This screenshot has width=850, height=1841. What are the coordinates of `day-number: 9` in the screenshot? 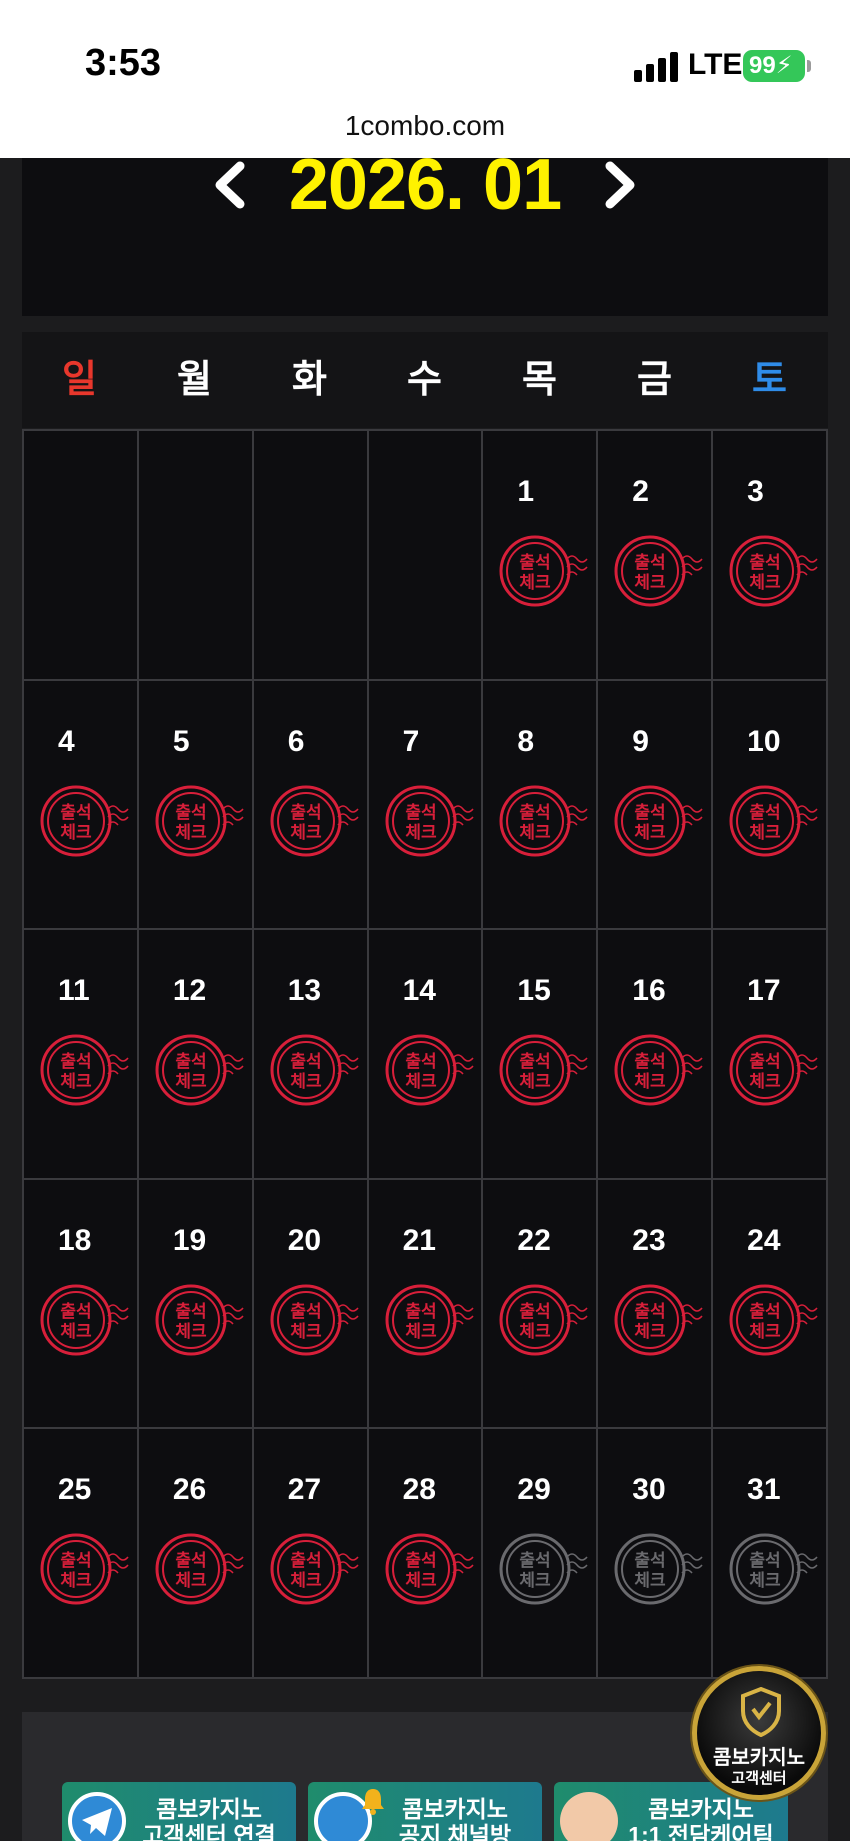 It's located at (640, 741).